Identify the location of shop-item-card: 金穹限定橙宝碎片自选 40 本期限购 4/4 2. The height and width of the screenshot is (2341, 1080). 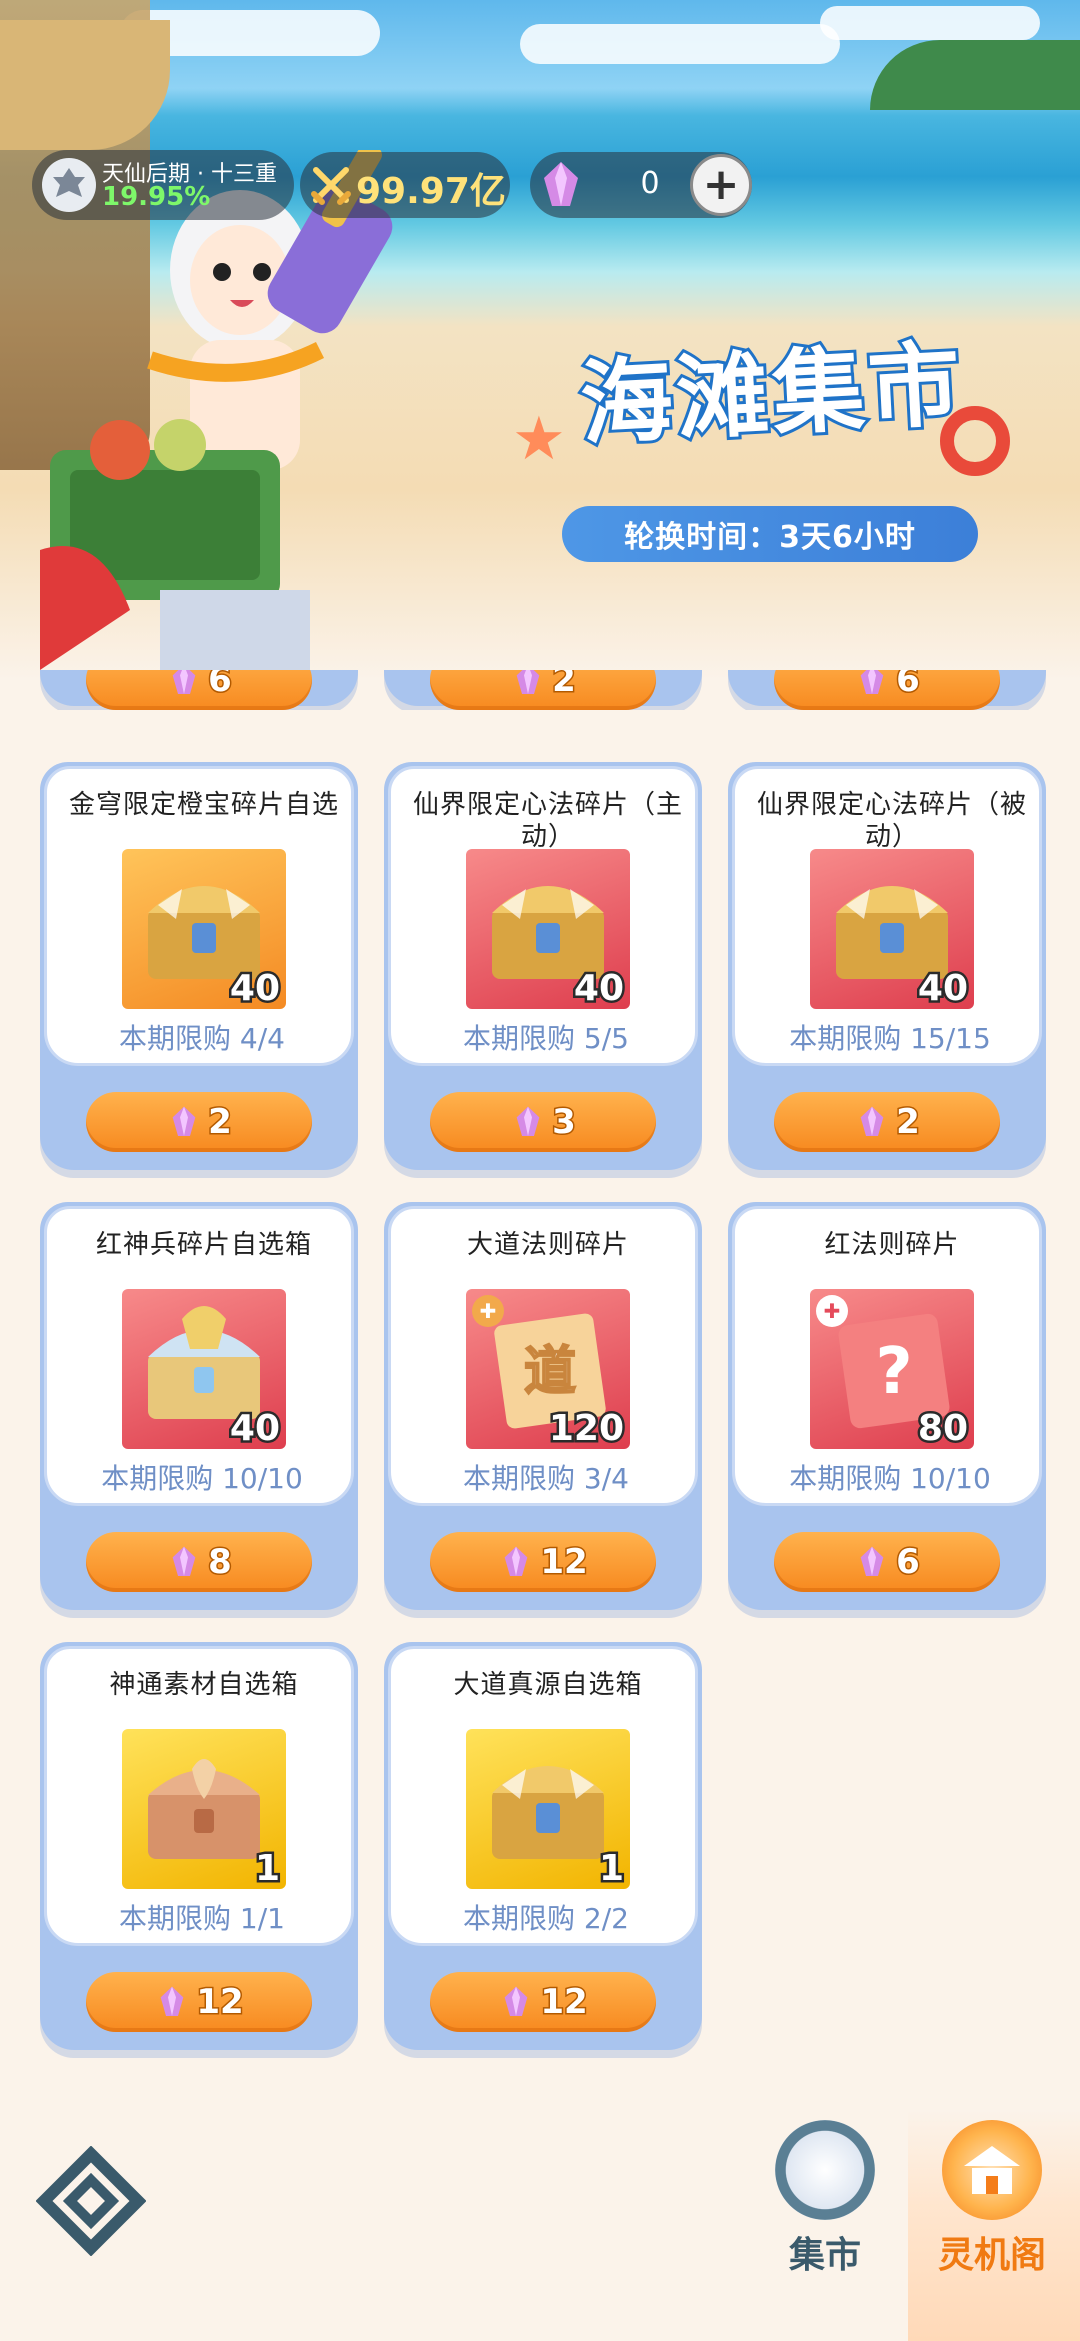
(199, 966).